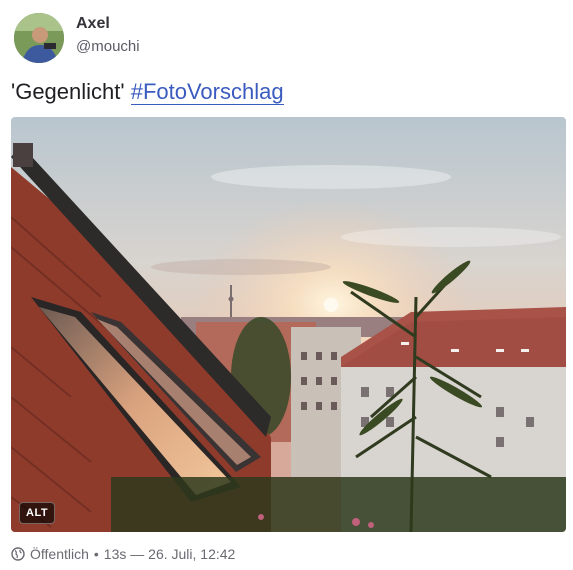 The image size is (573, 570). What do you see at coordinates (108, 24) in the screenshot?
I see `display-name: Axel` at bounding box center [108, 24].